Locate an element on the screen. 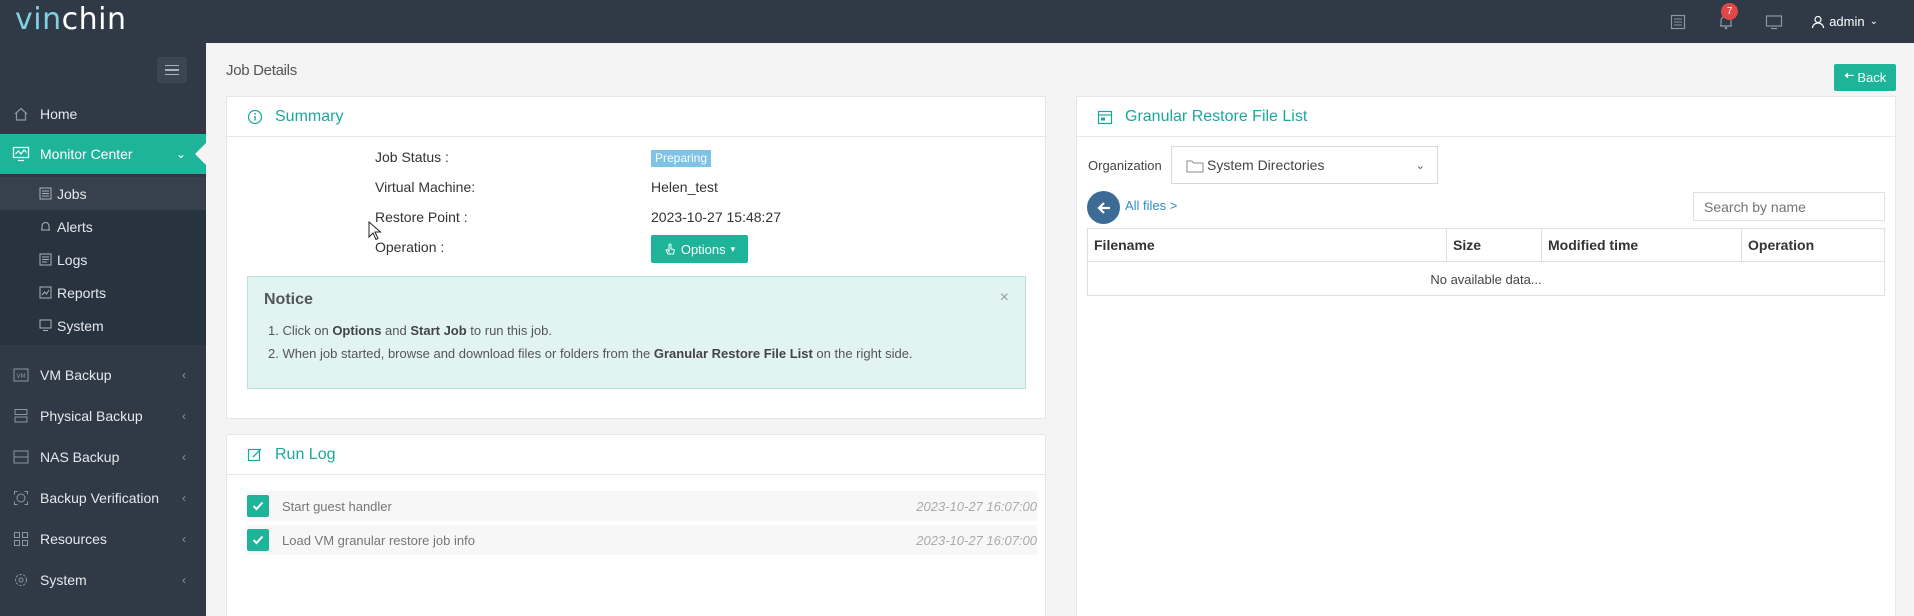 This screenshot has width=1914, height=616. close-icon: × is located at coordinates (1004, 298).